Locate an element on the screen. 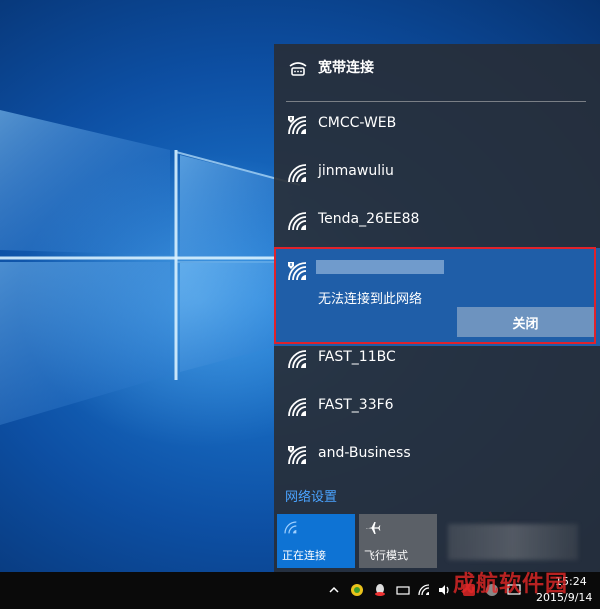 This screenshot has width=600, height=609. chevron-up-icon is located at coordinates (334, 590).